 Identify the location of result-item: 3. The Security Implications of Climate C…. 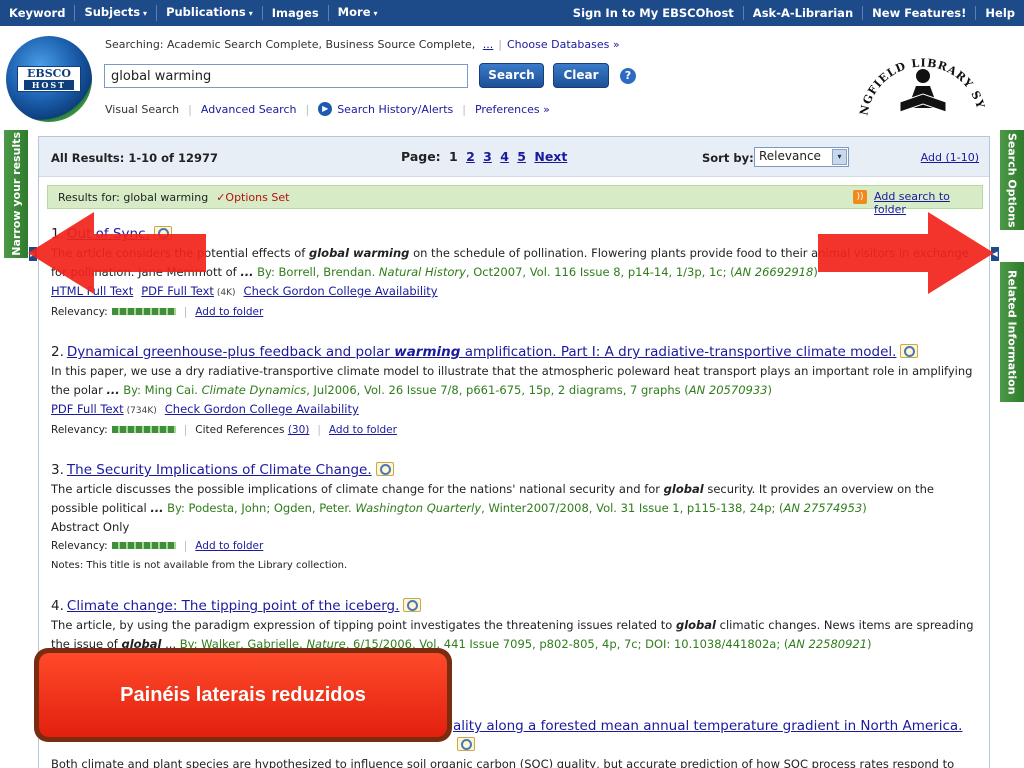
(516, 518).